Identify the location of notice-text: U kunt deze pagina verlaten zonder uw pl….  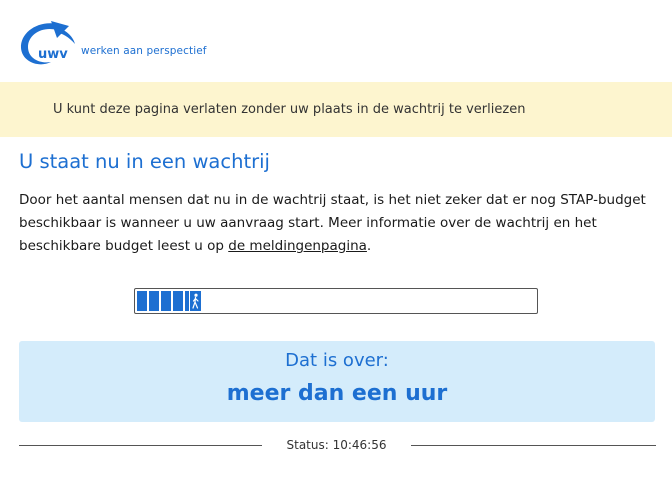
(289, 109).